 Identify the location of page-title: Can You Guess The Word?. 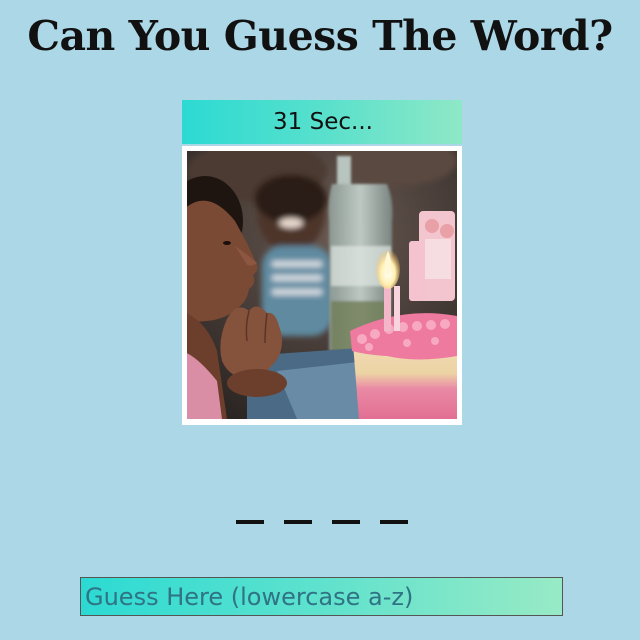
(320, 36).